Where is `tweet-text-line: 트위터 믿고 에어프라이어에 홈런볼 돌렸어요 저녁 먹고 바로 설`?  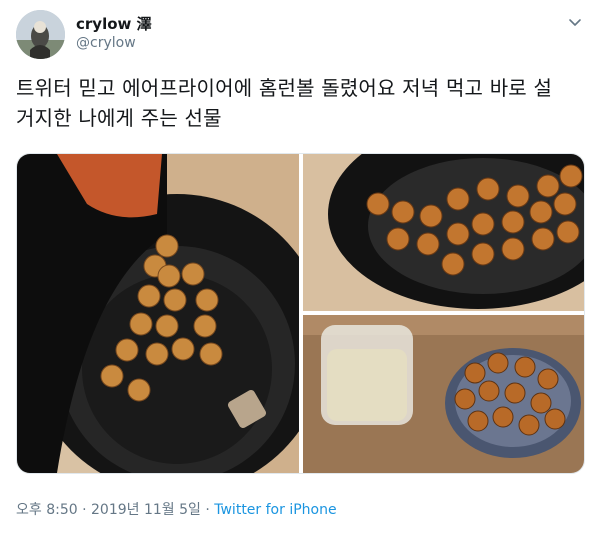
tweet-text-line: 트위터 믿고 에어프라이어에 홈런볼 돌렸어요 저녁 먹고 바로 설 is located at coordinates (284, 88).